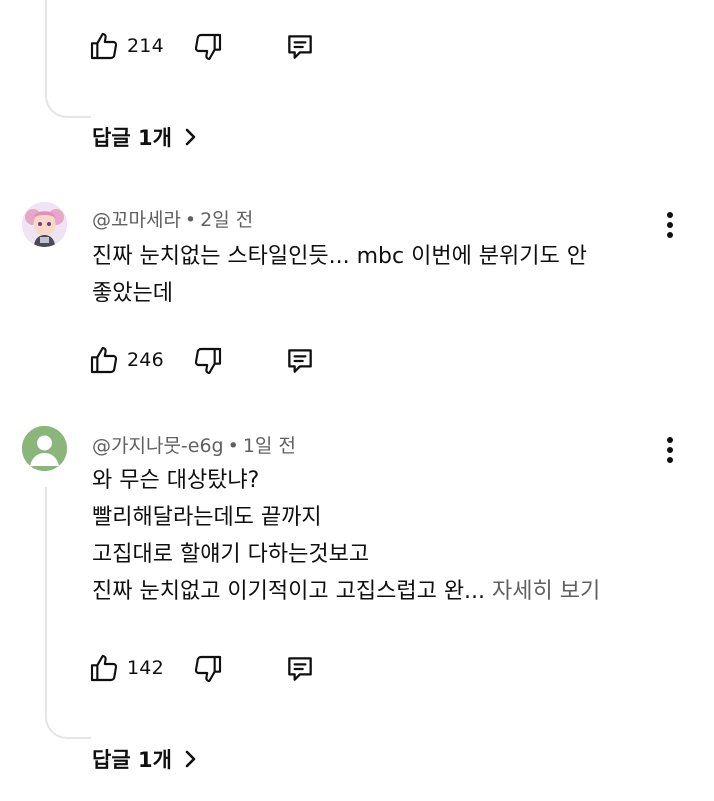 This screenshot has height=801, width=714. Describe the element at coordinates (126, 668) in the screenshot. I see `like-button: 142` at that location.